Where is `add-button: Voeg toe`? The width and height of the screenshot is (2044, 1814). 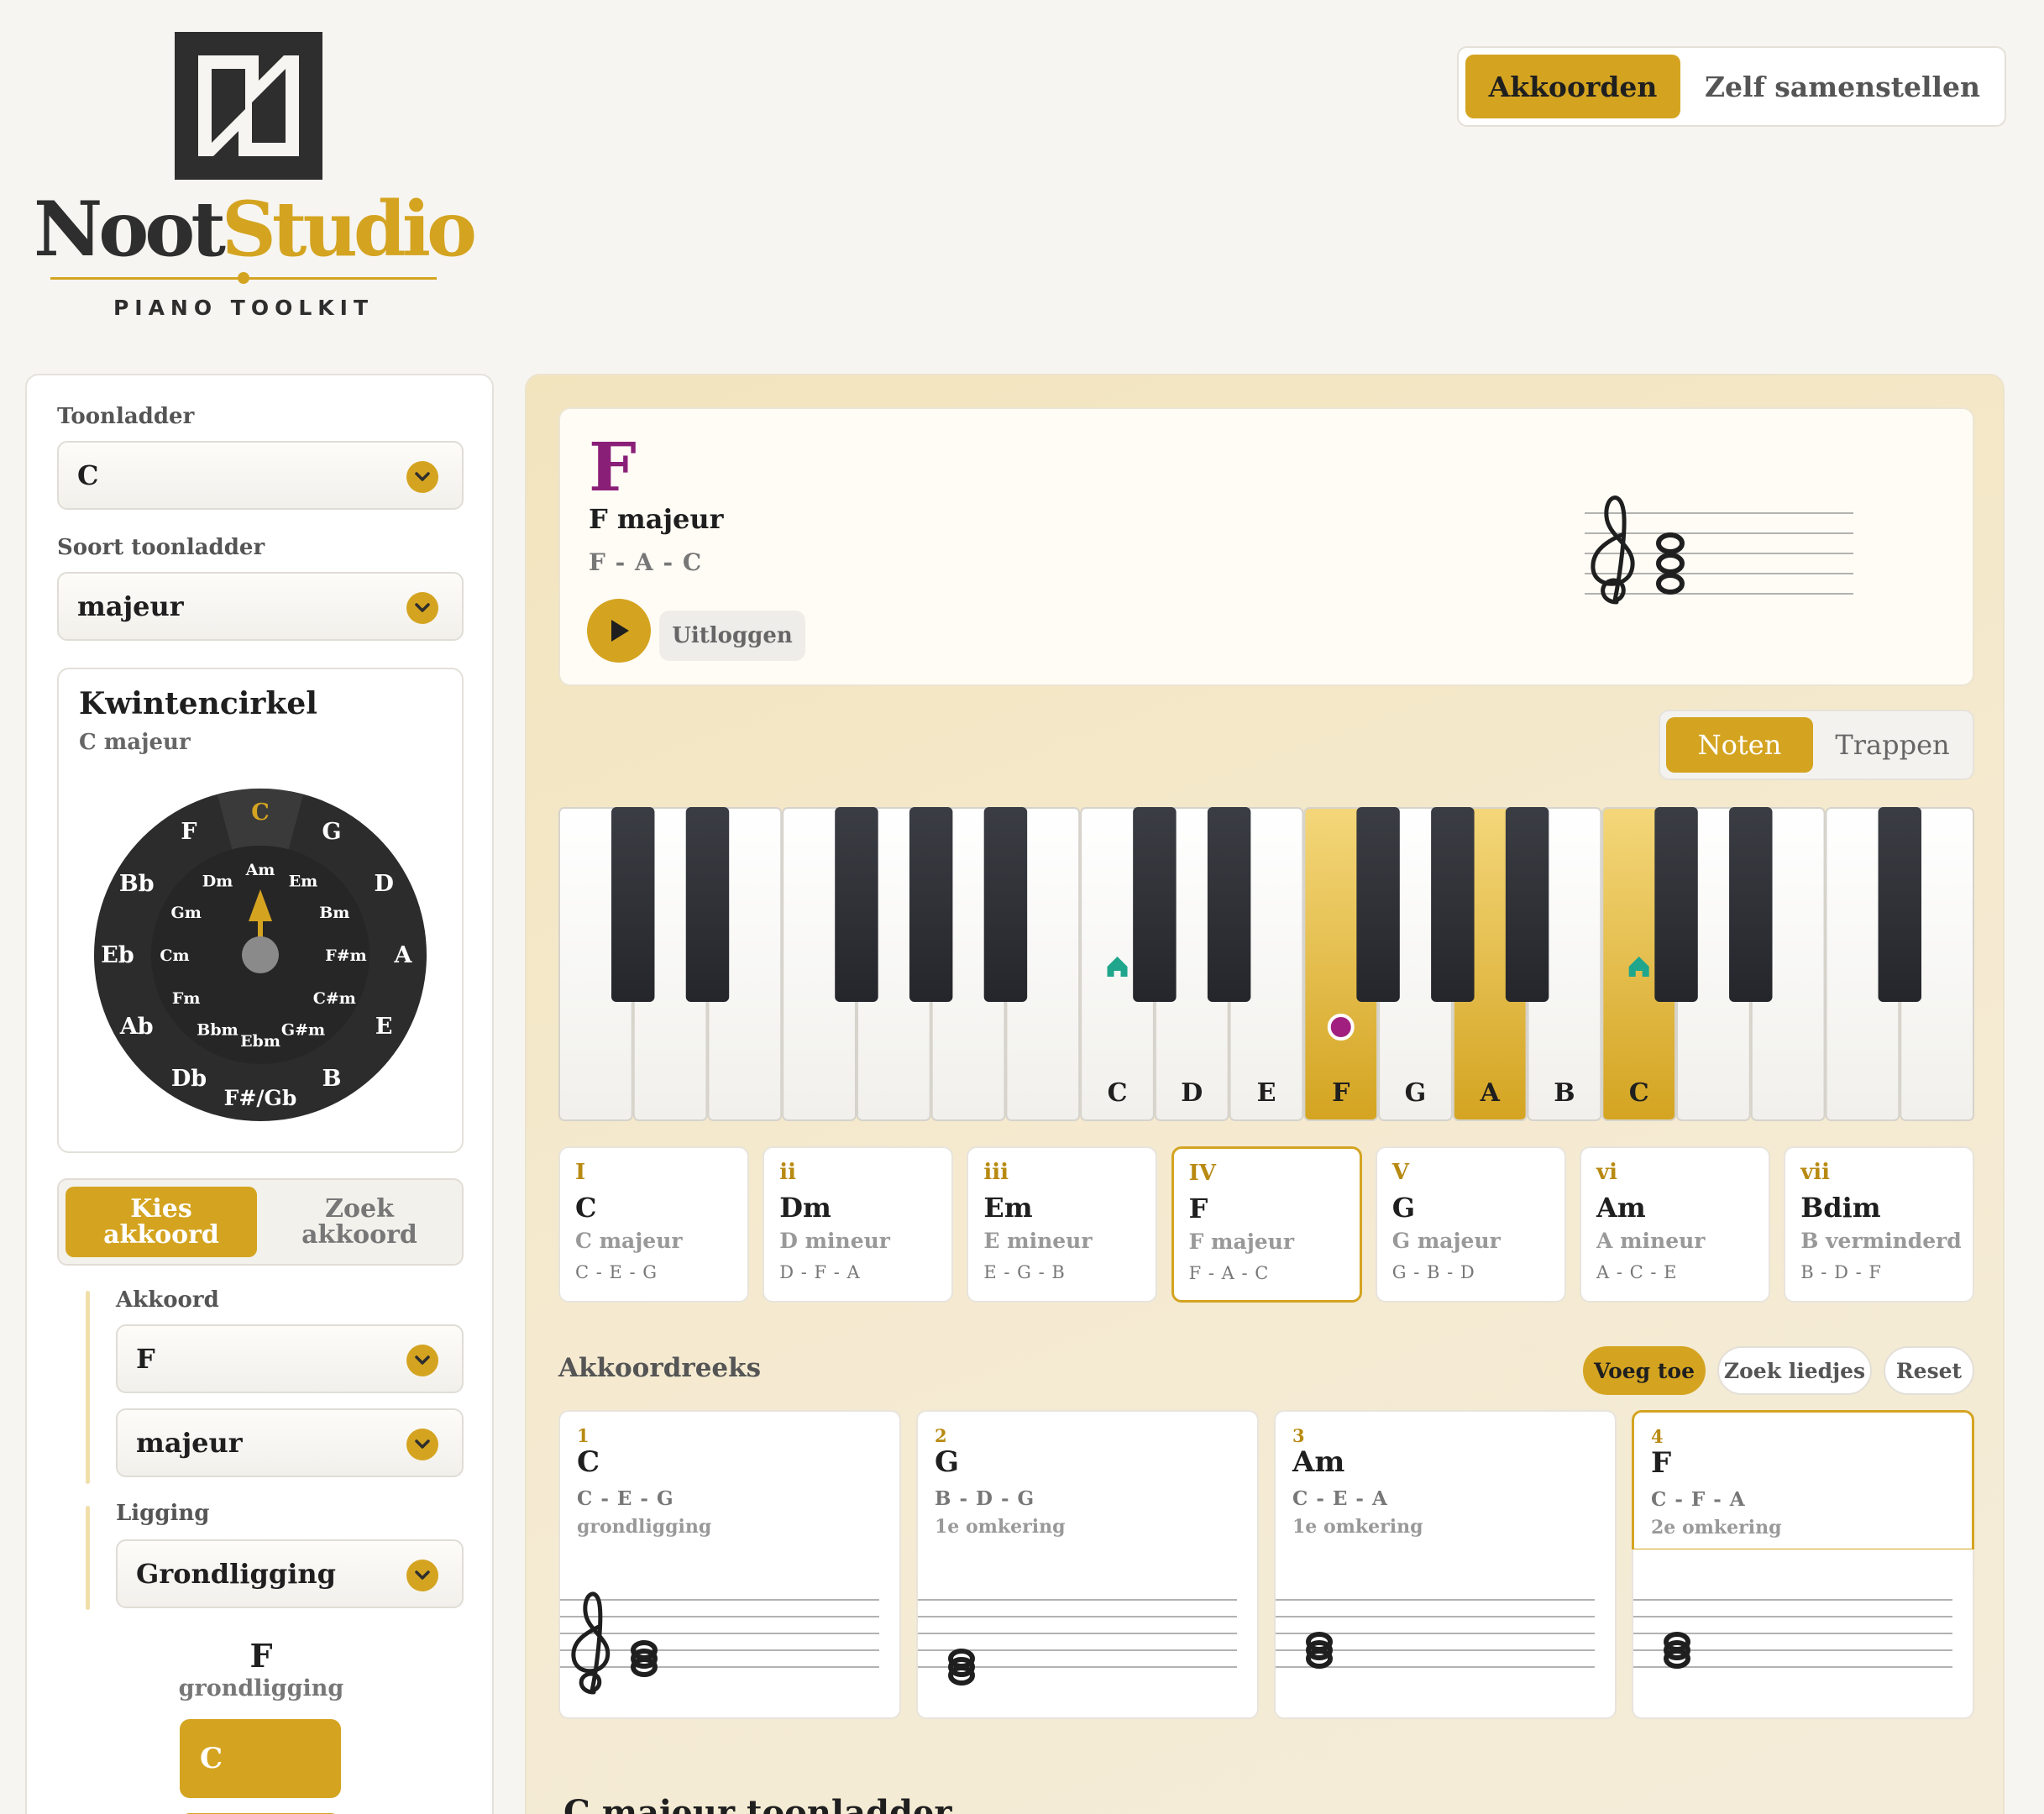
add-button: Voeg toe is located at coordinates (1644, 1370).